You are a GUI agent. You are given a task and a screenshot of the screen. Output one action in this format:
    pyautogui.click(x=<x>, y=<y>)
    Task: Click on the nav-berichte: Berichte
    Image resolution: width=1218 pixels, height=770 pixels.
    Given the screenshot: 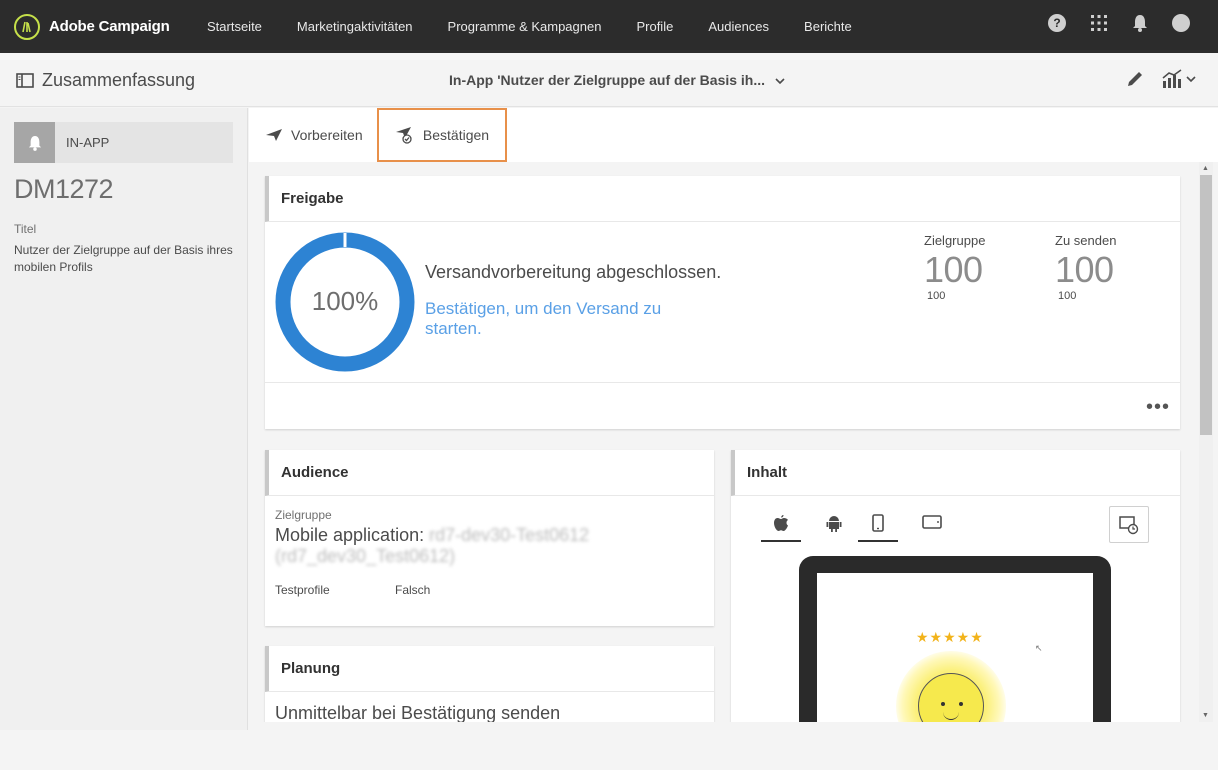 What is the action you would take?
    pyautogui.click(x=828, y=26)
    